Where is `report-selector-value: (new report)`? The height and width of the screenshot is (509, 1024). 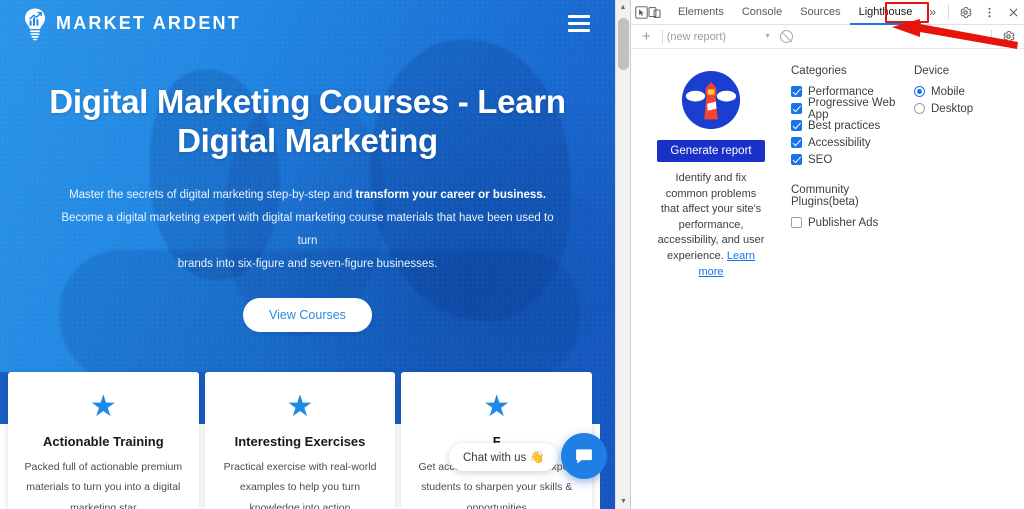 report-selector-value: (new report) is located at coordinates (696, 36).